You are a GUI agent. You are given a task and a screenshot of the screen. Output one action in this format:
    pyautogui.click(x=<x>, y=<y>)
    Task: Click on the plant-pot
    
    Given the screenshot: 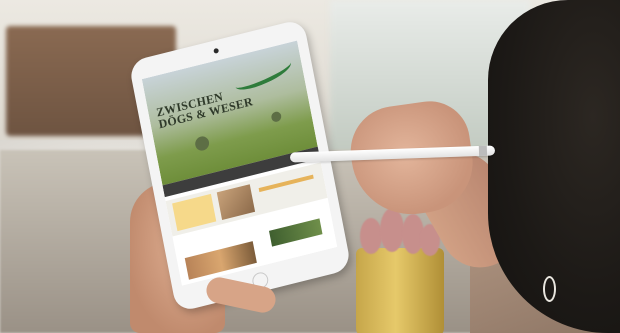 What is the action you would take?
    pyautogui.click(x=400, y=290)
    